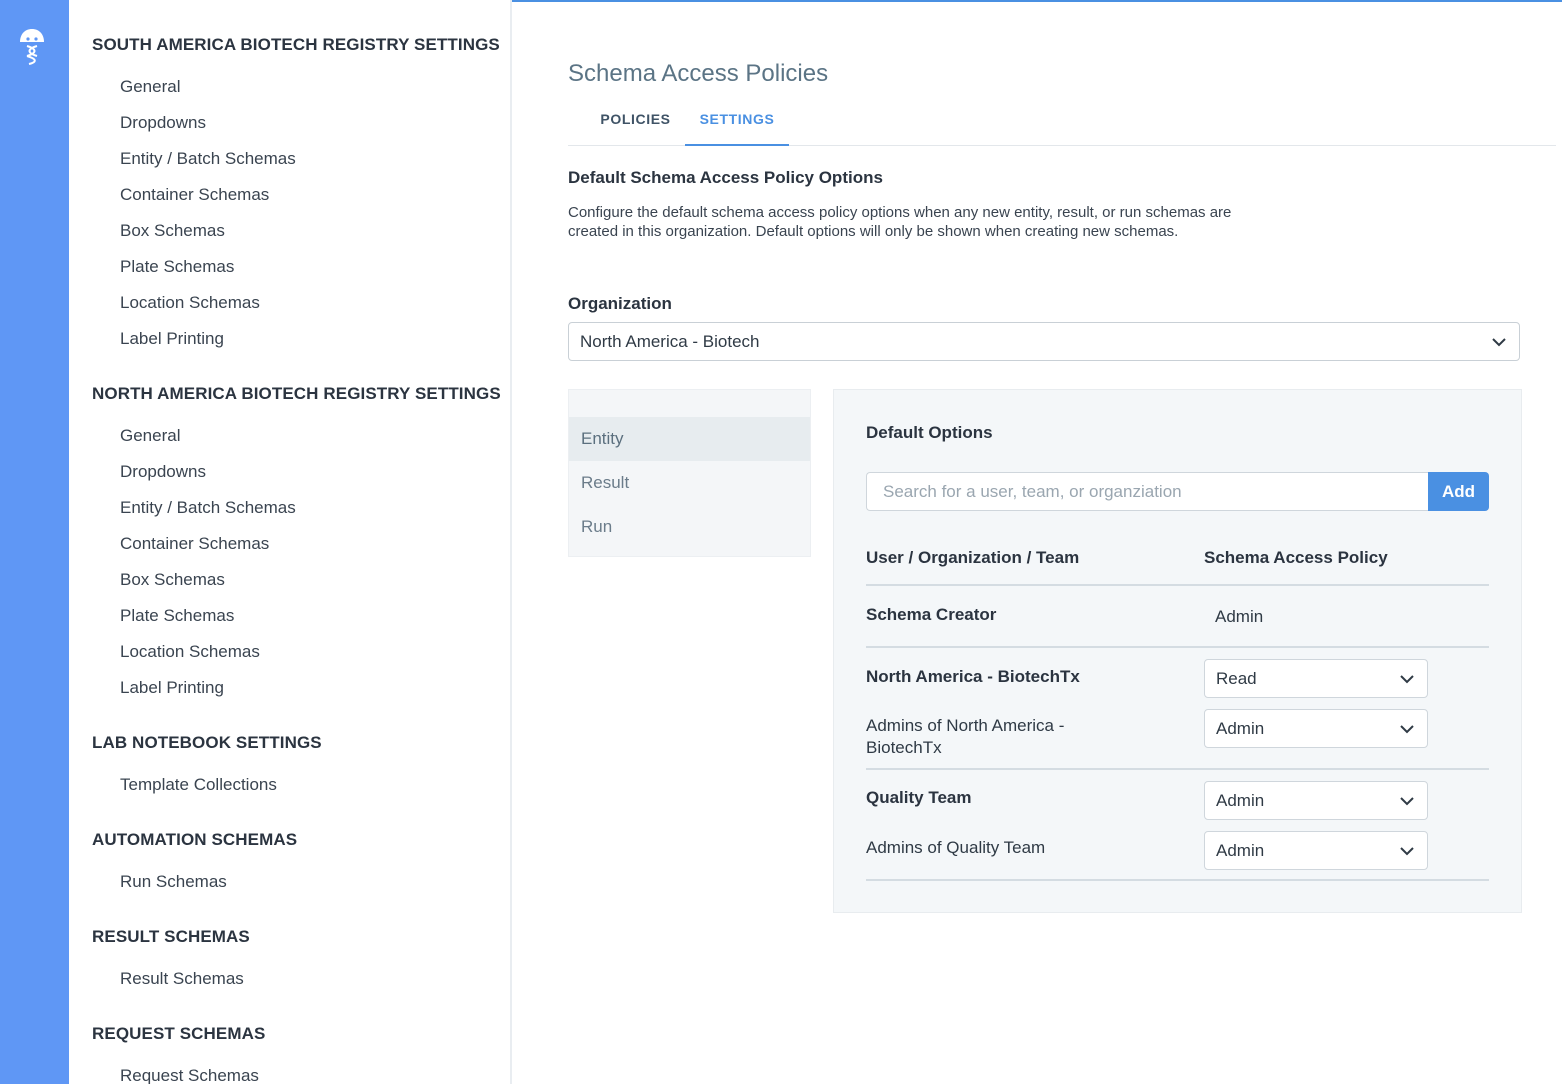  What do you see at coordinates (725, 177) in the screenshot?
I see `section-heading: Default Schema Access Policy Options` at bounding box center [725, 177].